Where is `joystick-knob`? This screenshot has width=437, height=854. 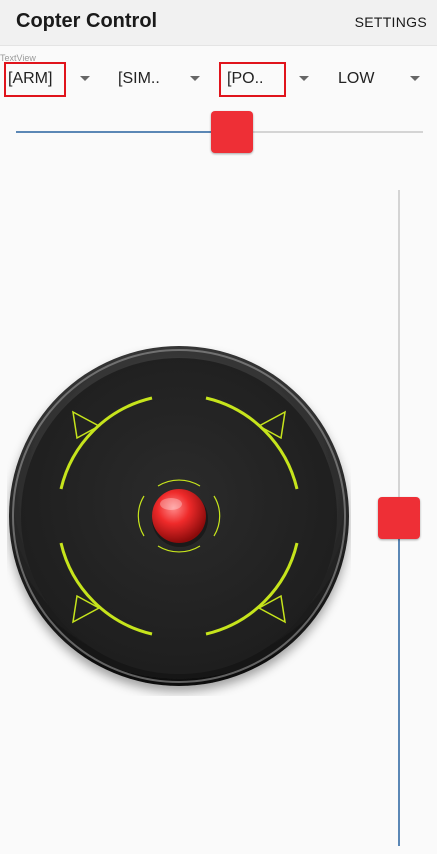 joystick-knob is located at coordinates (179, 516).